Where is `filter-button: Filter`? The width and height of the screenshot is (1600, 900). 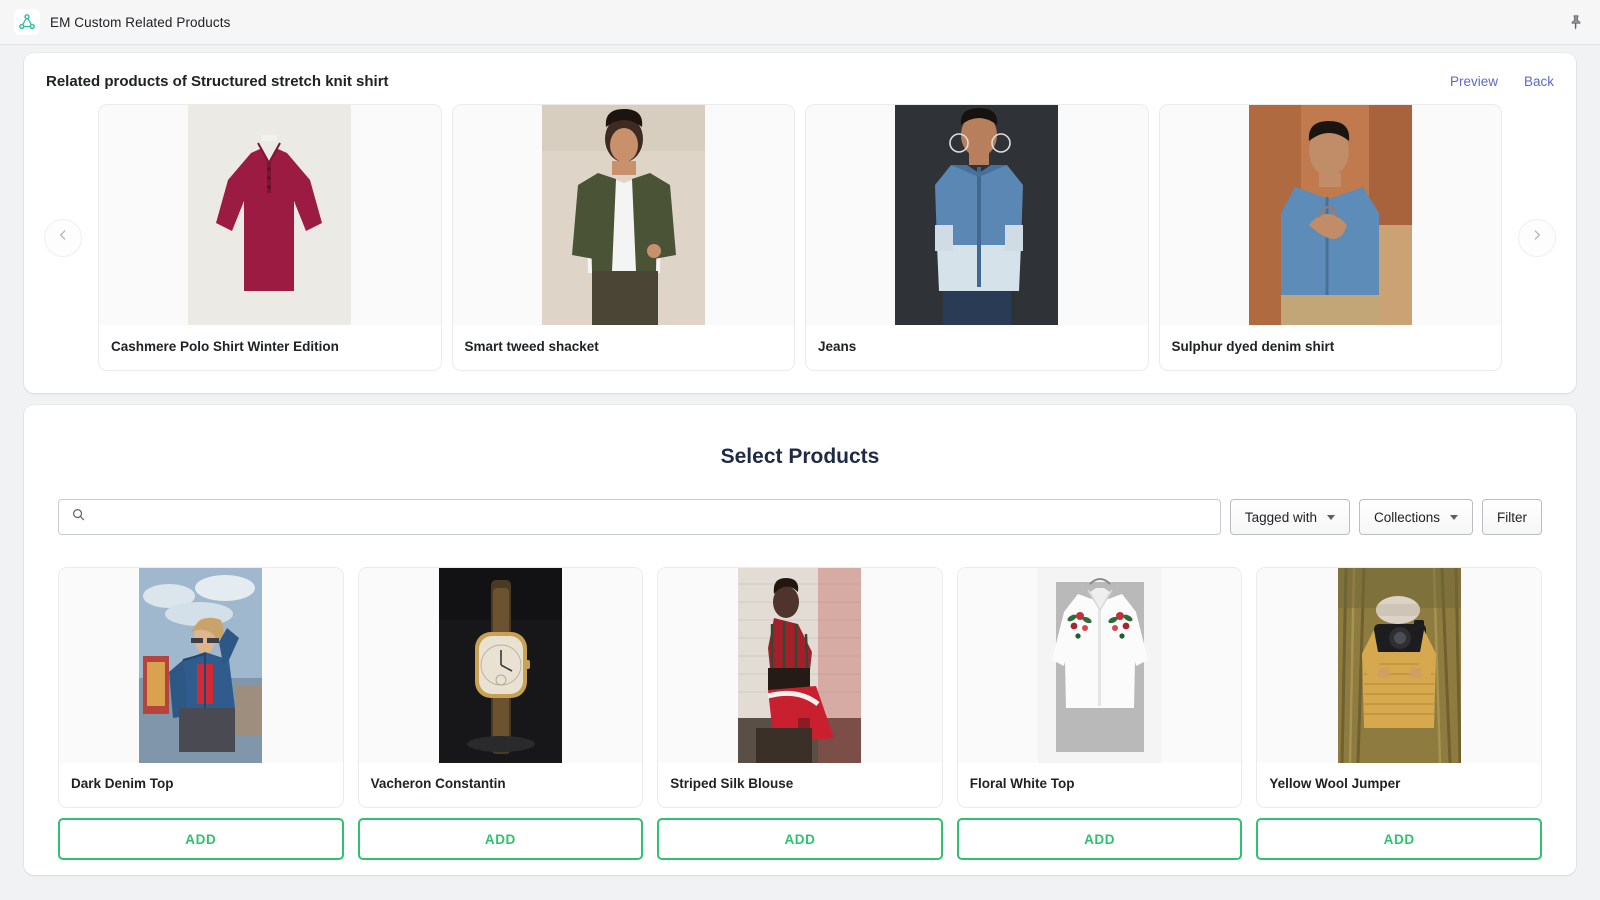 filter-button: Filter is located at coordinates (1512, 517).